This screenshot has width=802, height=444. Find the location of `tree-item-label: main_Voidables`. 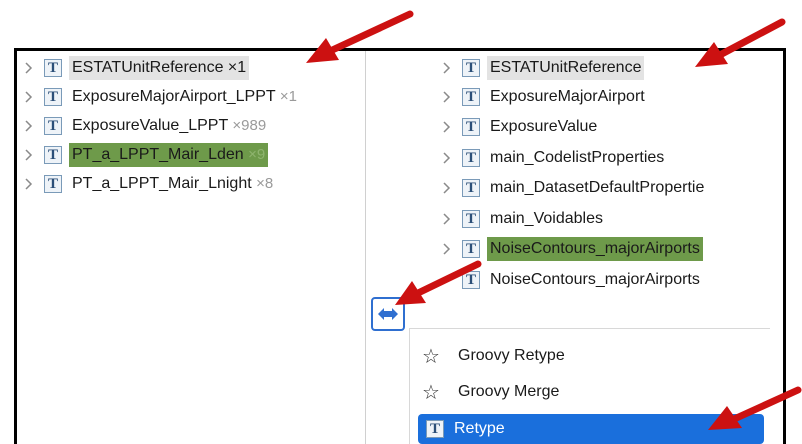

tree-item-label: main_Voidables is located at coordinates (546, 218).